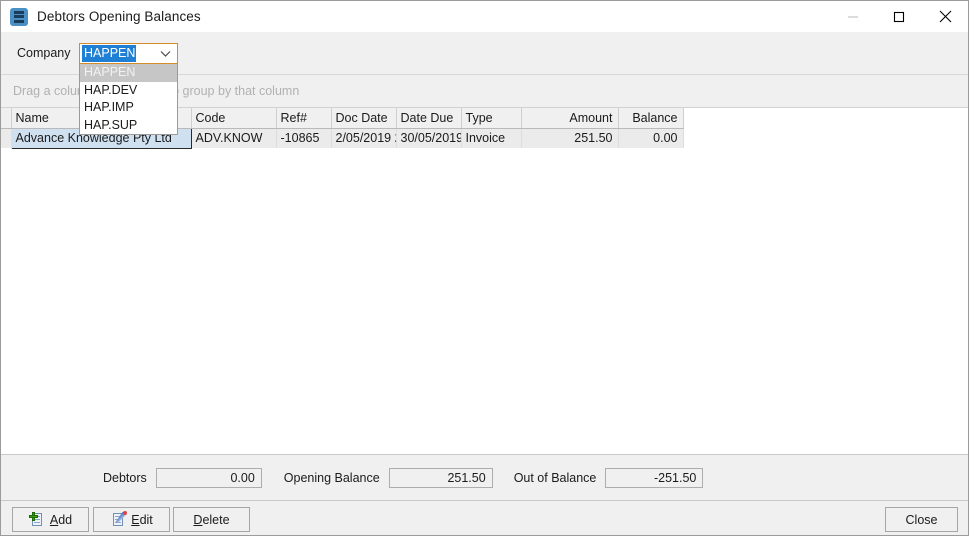 The image size is (969, 536). Describe the element at coordinates (19, 16) in the screenshot. I see `app-icon` at that location.